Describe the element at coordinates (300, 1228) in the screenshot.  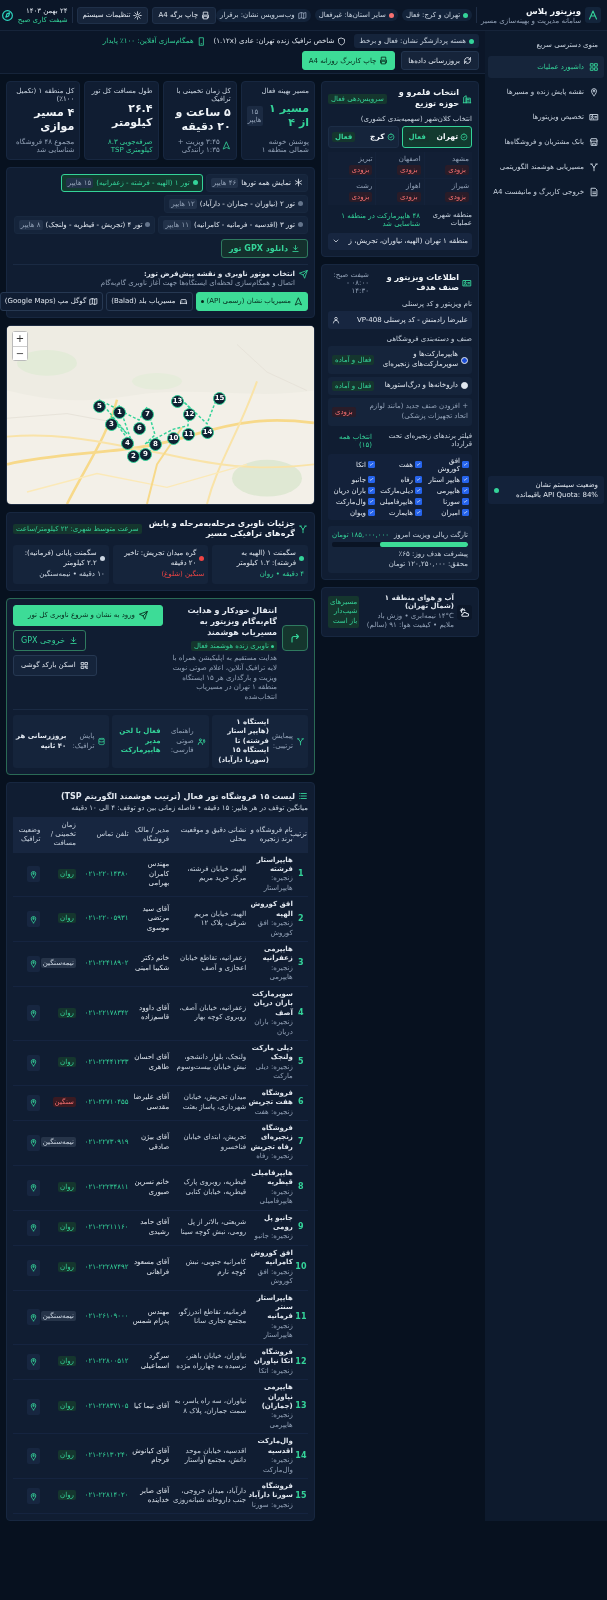
I see `rank-cell: 9` at that location.